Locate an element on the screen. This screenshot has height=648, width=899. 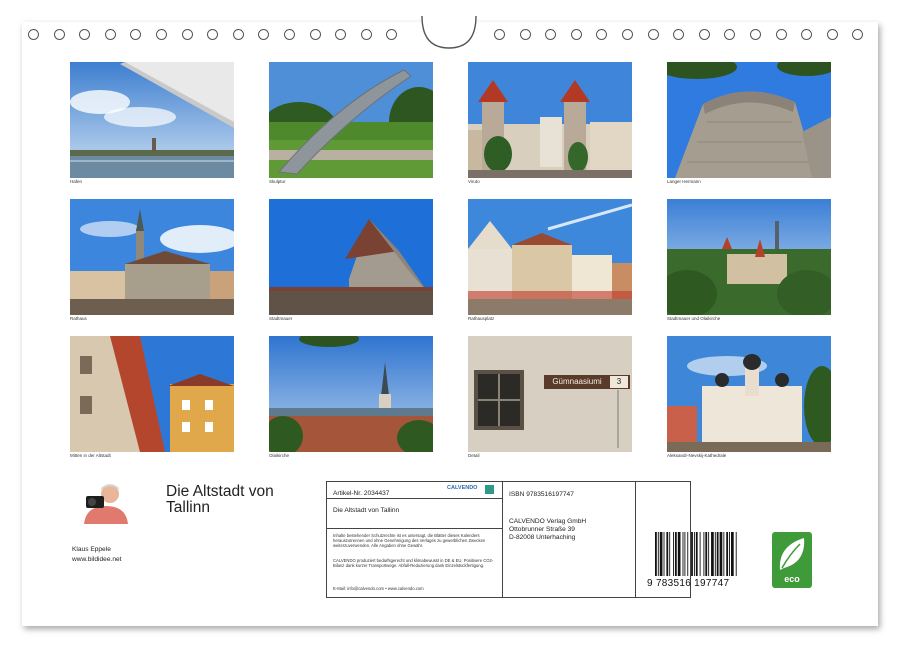
photo-detail: Gümnaasiumi 3 is located at coordinates (550, 394).